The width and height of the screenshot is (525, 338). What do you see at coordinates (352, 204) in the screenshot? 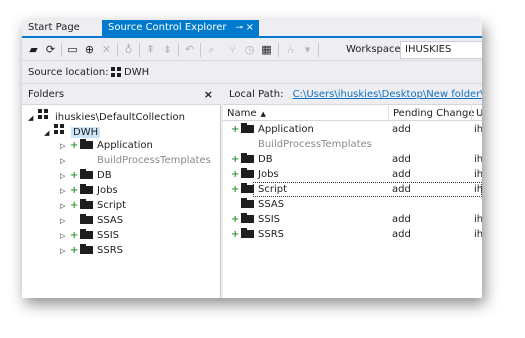
I see `list-item: SSAS` at bounding box center [352, 204].